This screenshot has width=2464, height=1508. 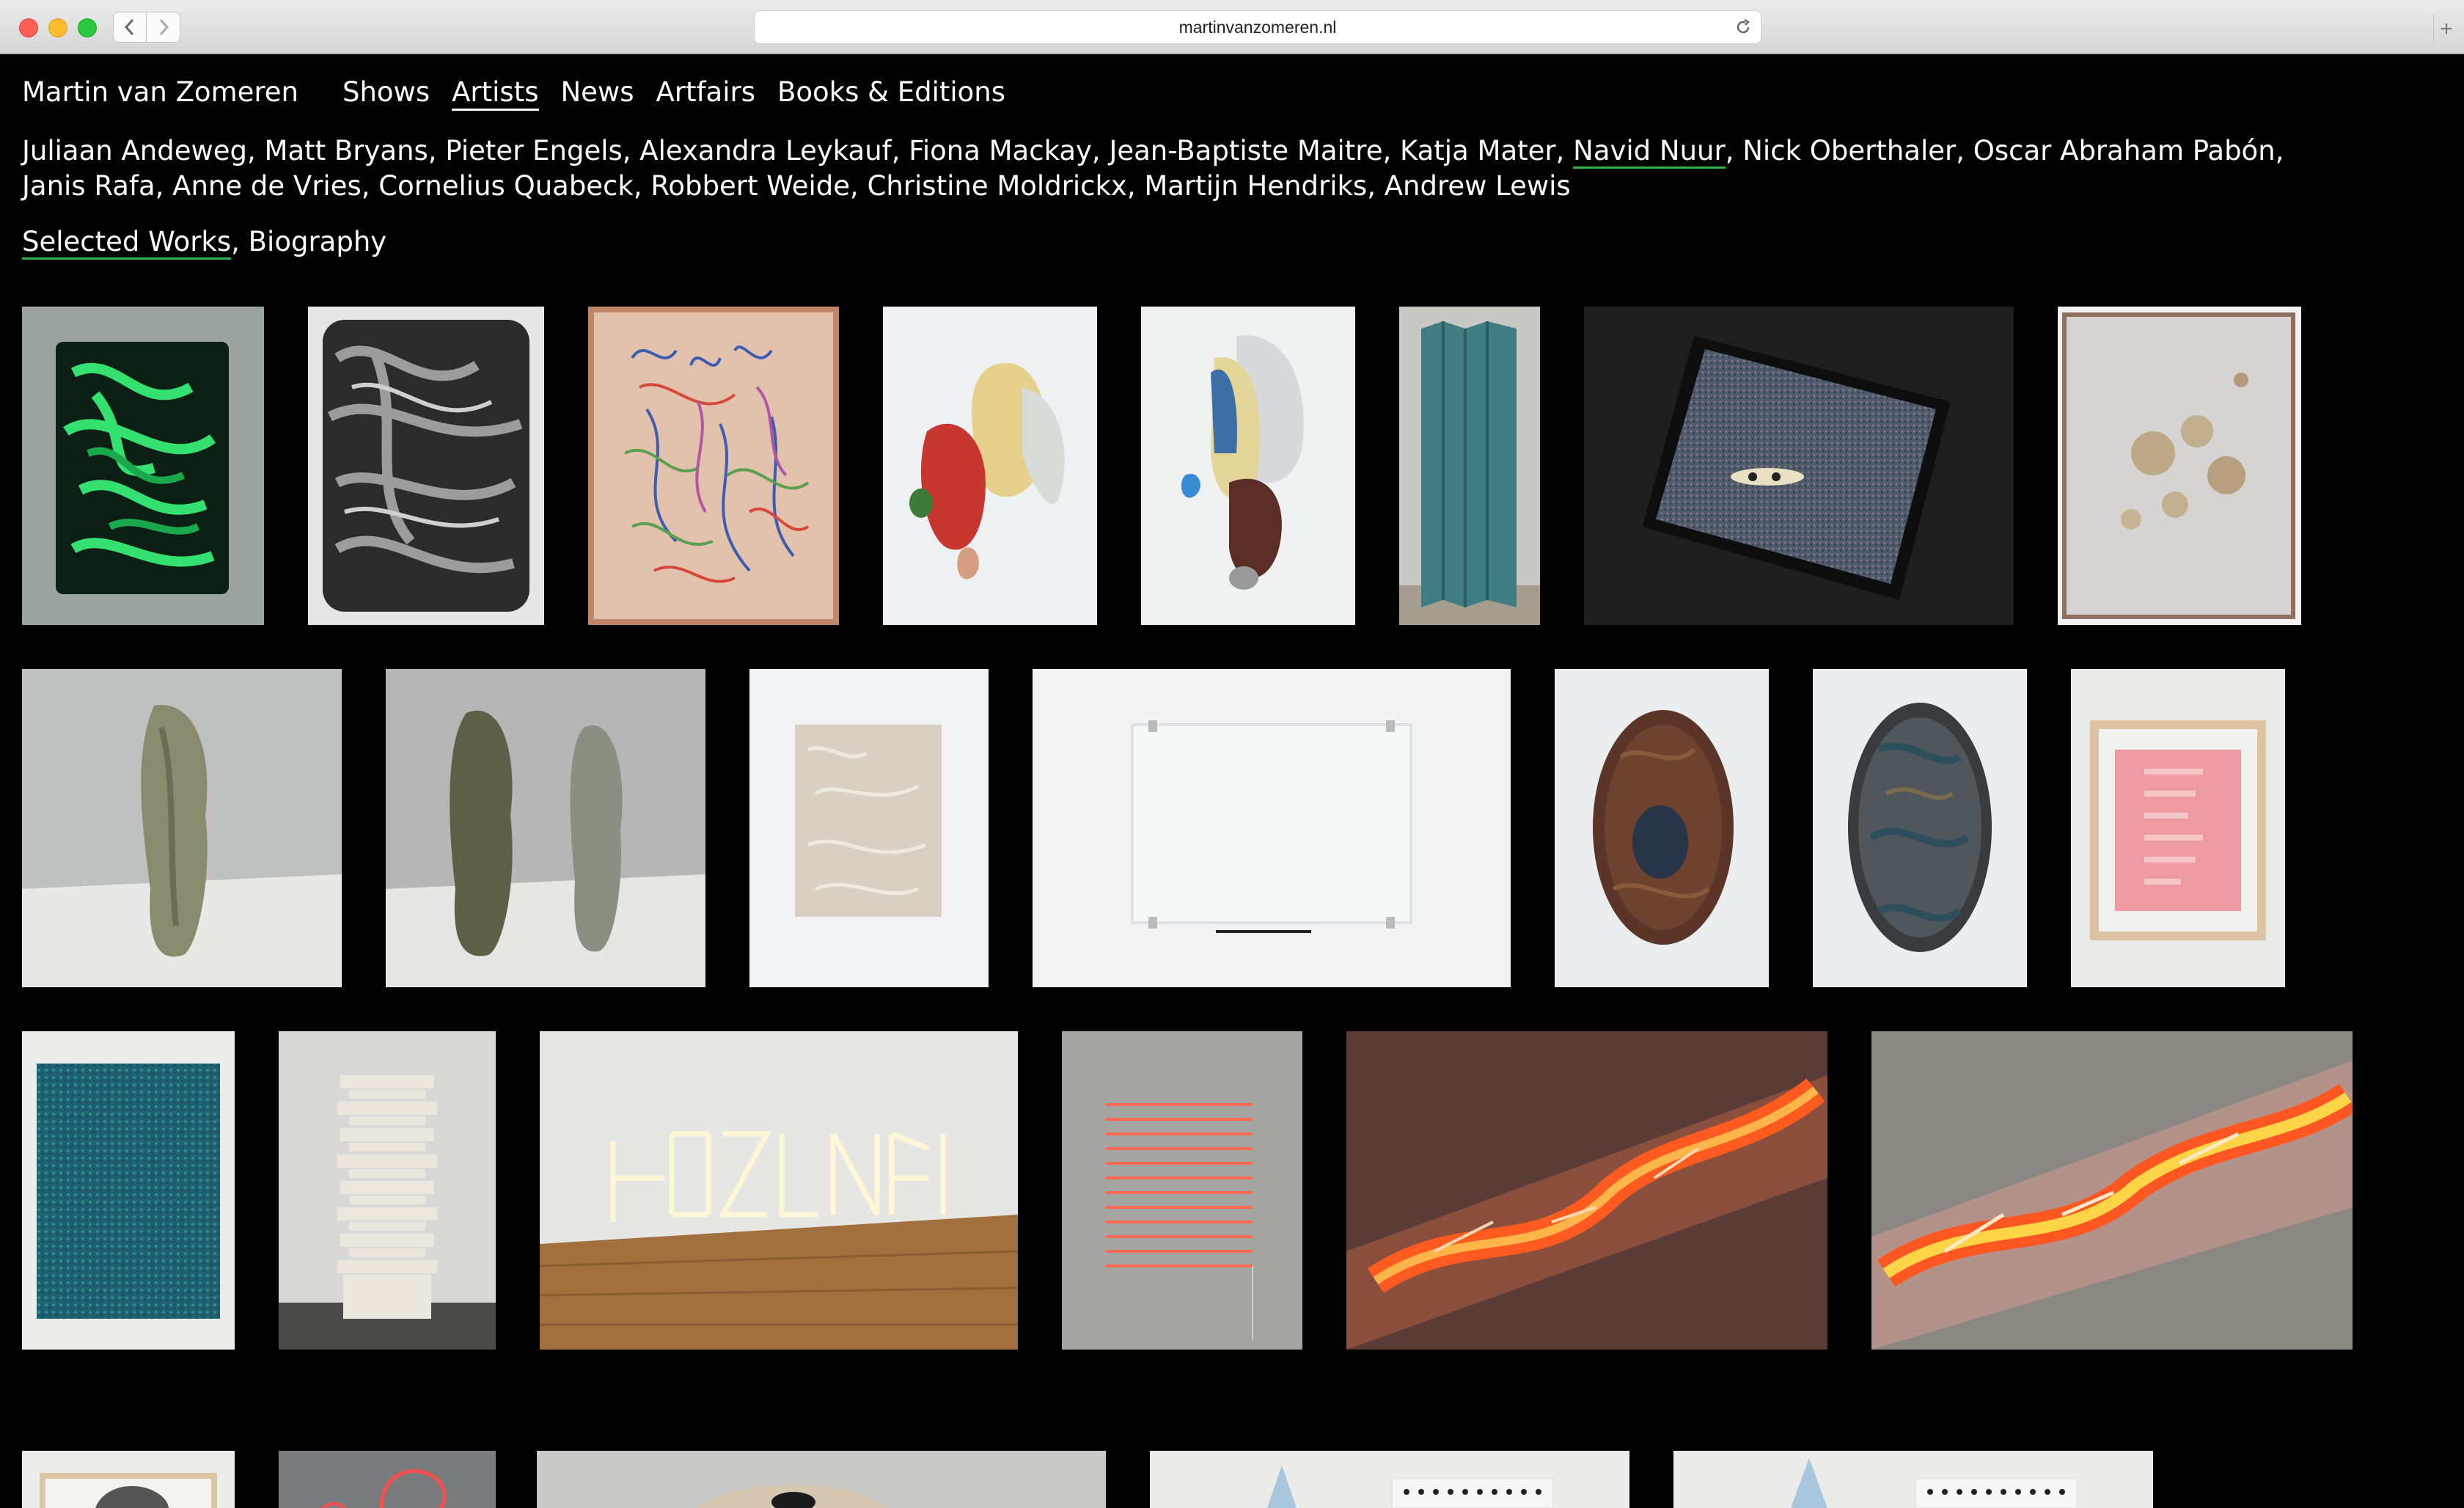 What do you see at coordinates (87, 27) in the screenshot?
I see `zoom-window-button` at bounding box center [87, 27].